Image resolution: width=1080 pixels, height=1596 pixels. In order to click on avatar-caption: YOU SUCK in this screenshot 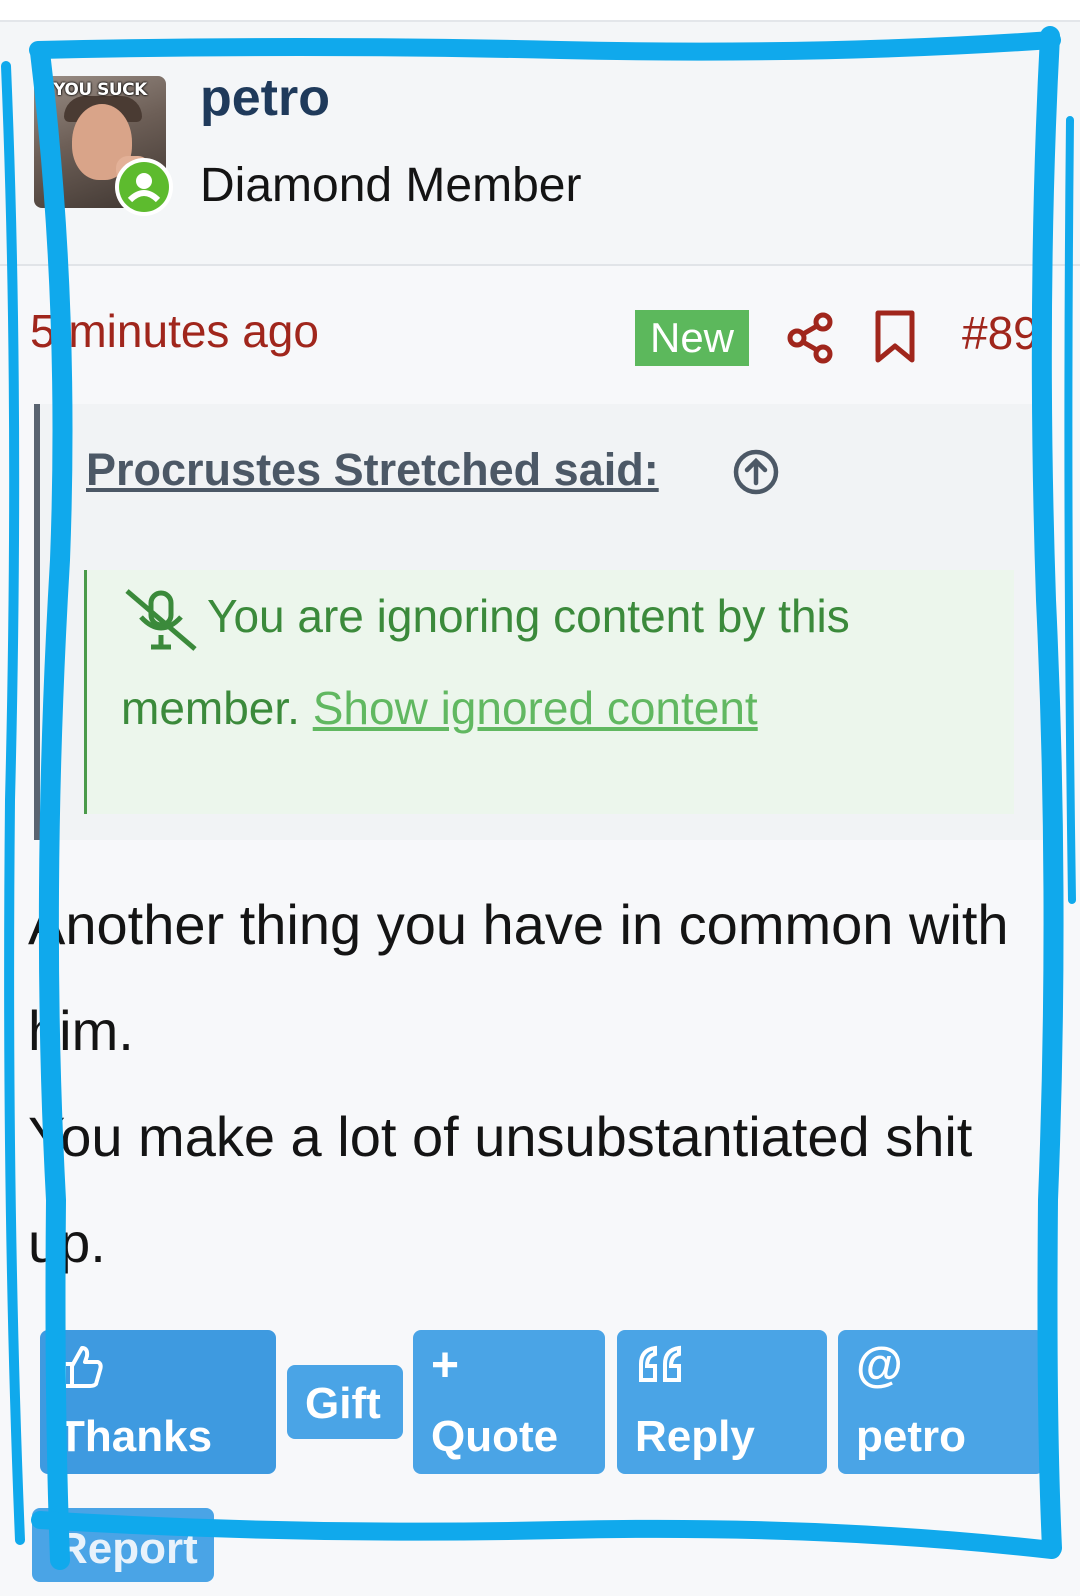, I will do `click(100, 90)`.